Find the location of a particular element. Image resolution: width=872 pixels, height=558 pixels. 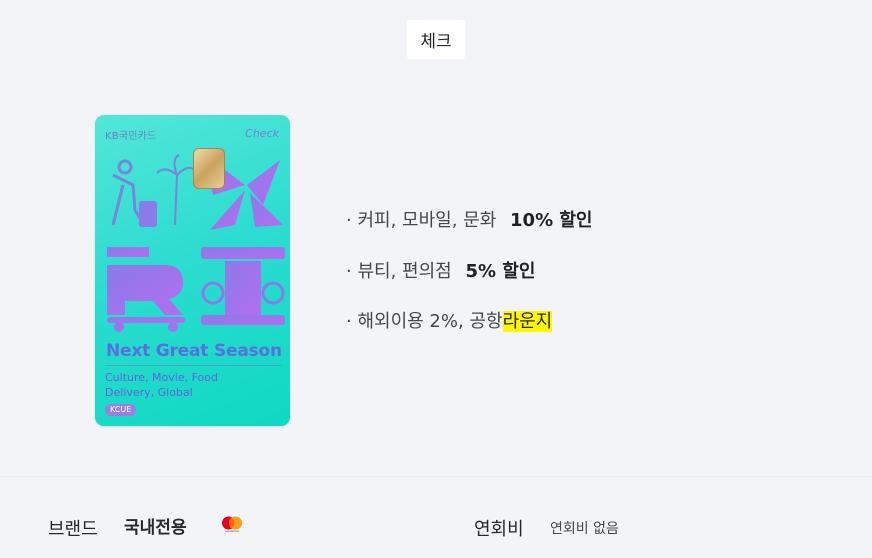

card-kind: Check is located at coordinates (262, 133).